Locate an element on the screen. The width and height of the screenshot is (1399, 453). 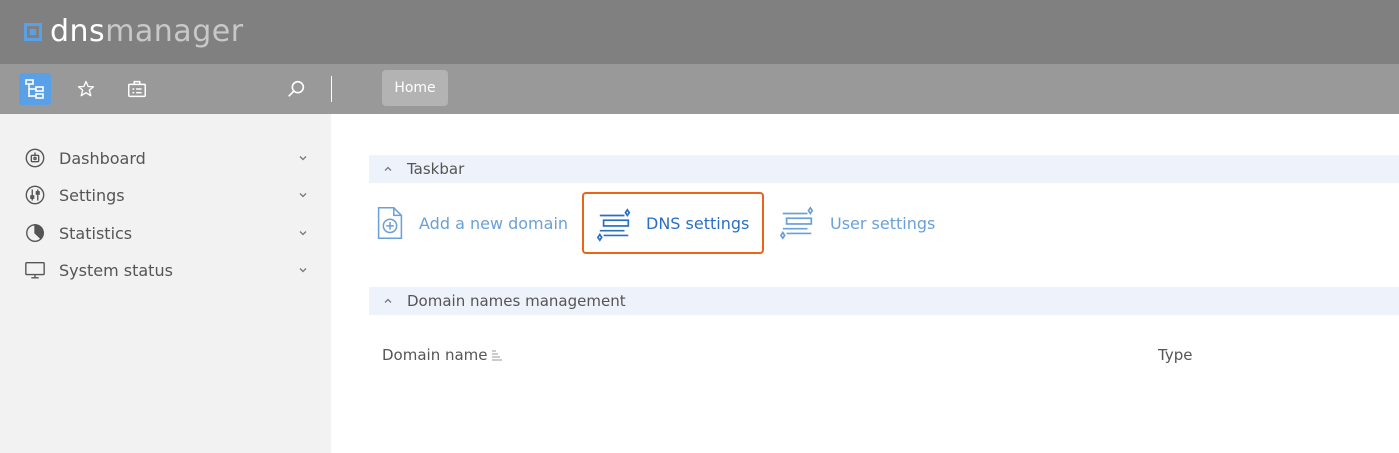
favorites-button is located at coordinates (86, 89).